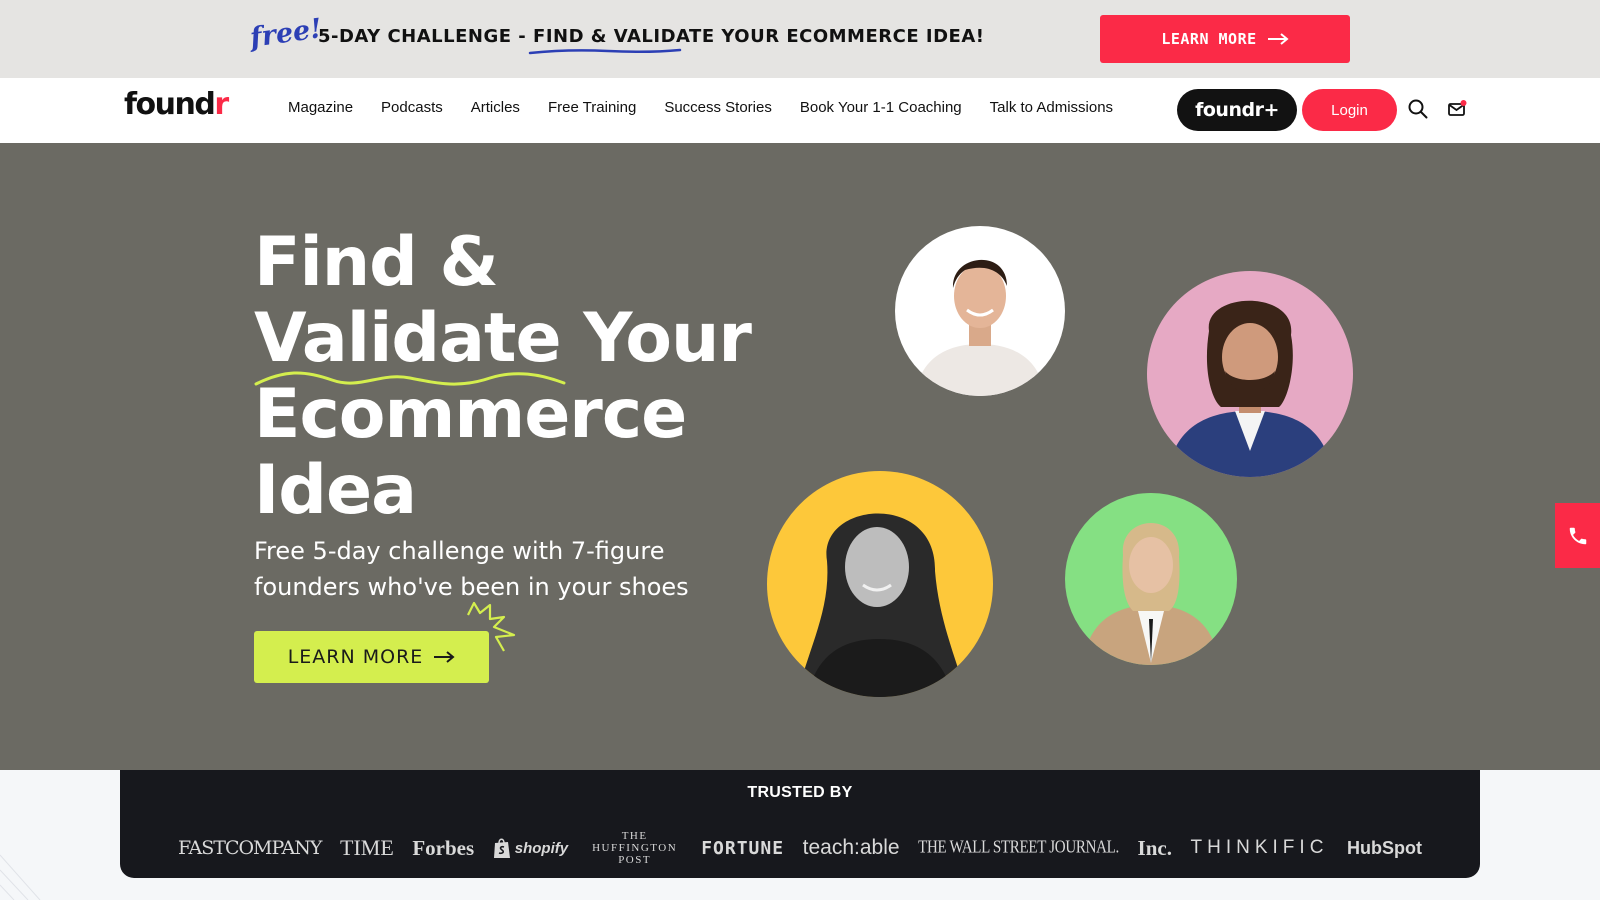  I want to click on hubspot-logo: HubSpot, so click(1384, 847).